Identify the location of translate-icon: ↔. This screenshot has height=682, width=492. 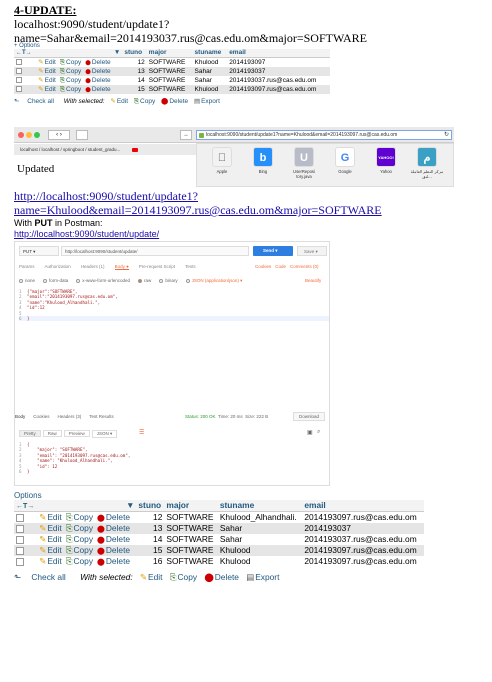
(186, 135).